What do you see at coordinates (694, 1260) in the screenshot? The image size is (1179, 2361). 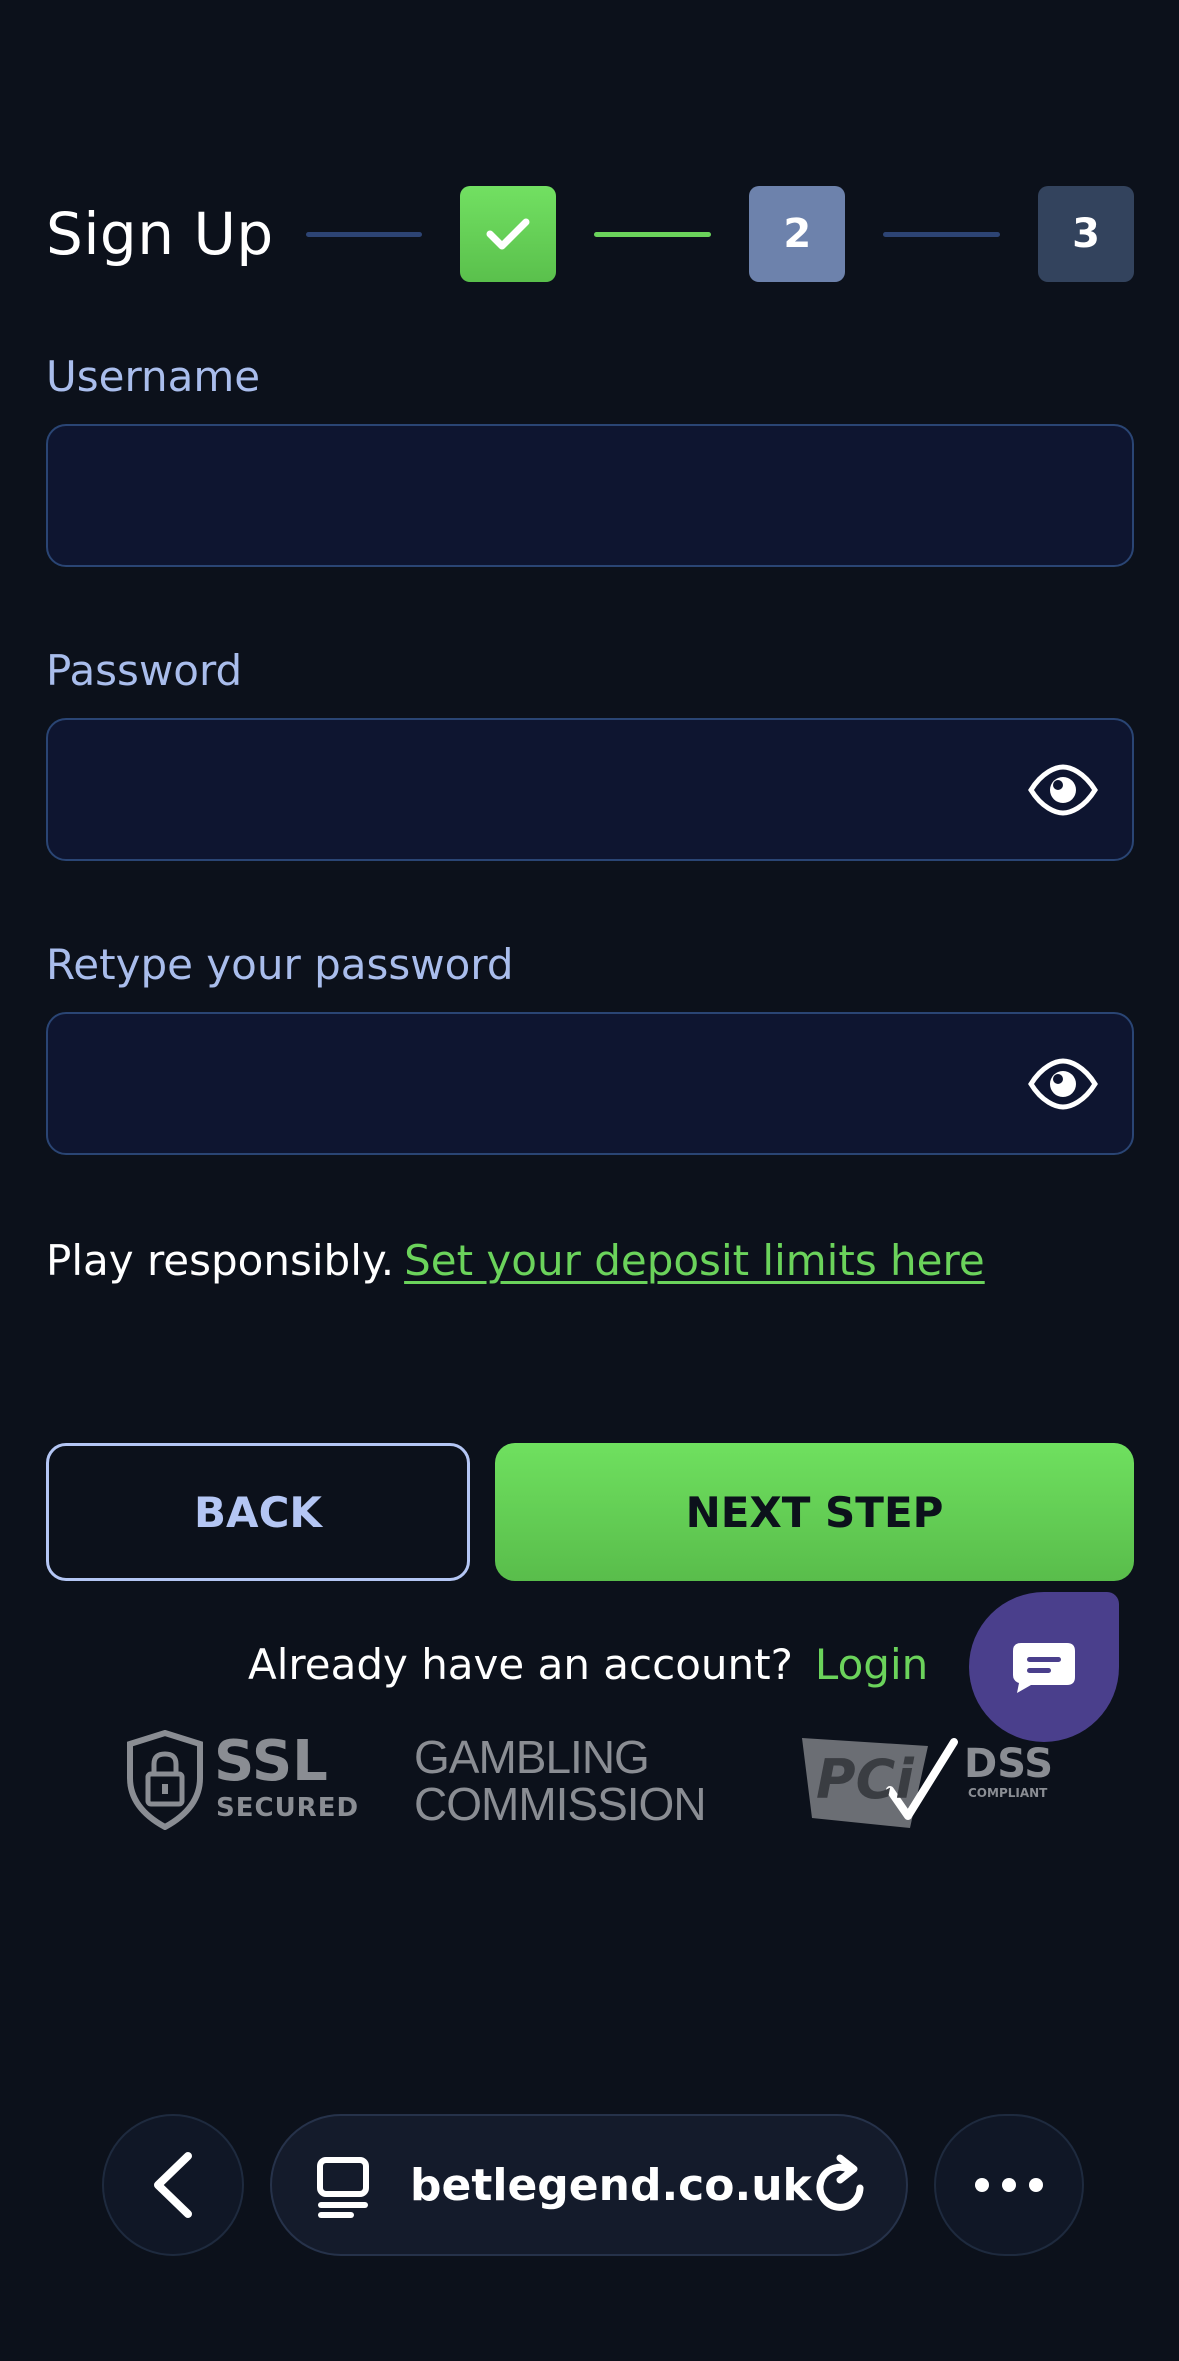 I see `deposit-limits-link: Set your deposit limits here` at bounding box center [694, 1260].